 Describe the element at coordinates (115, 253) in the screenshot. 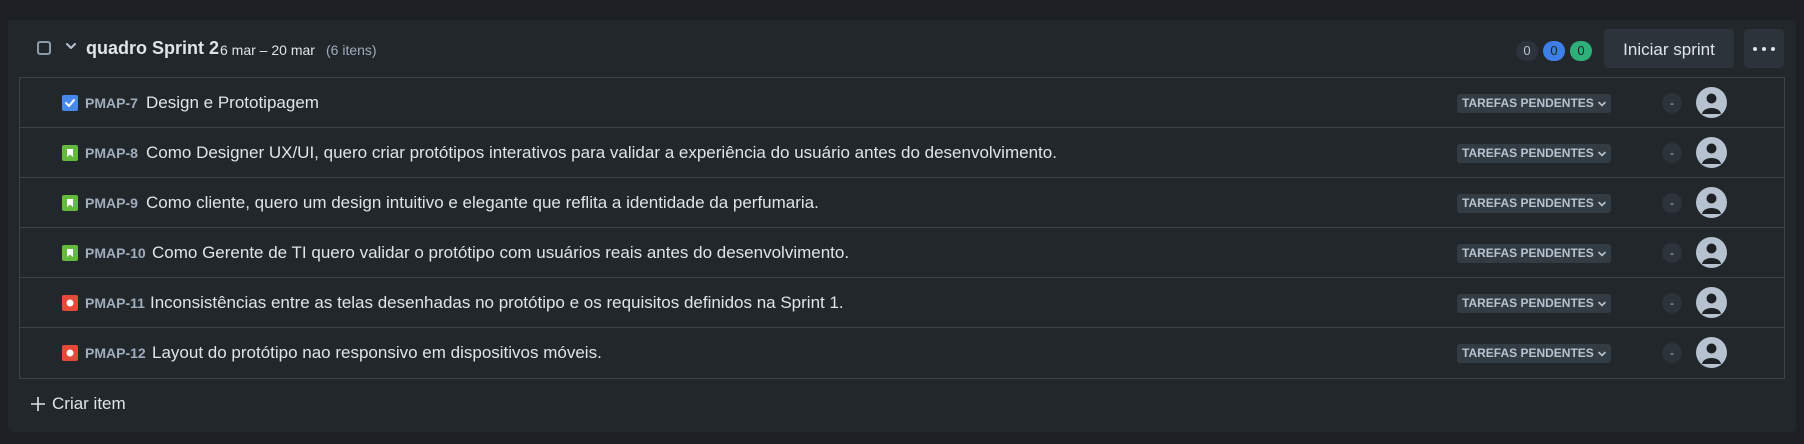

I see `issue-key: PMAP-10` at that location.